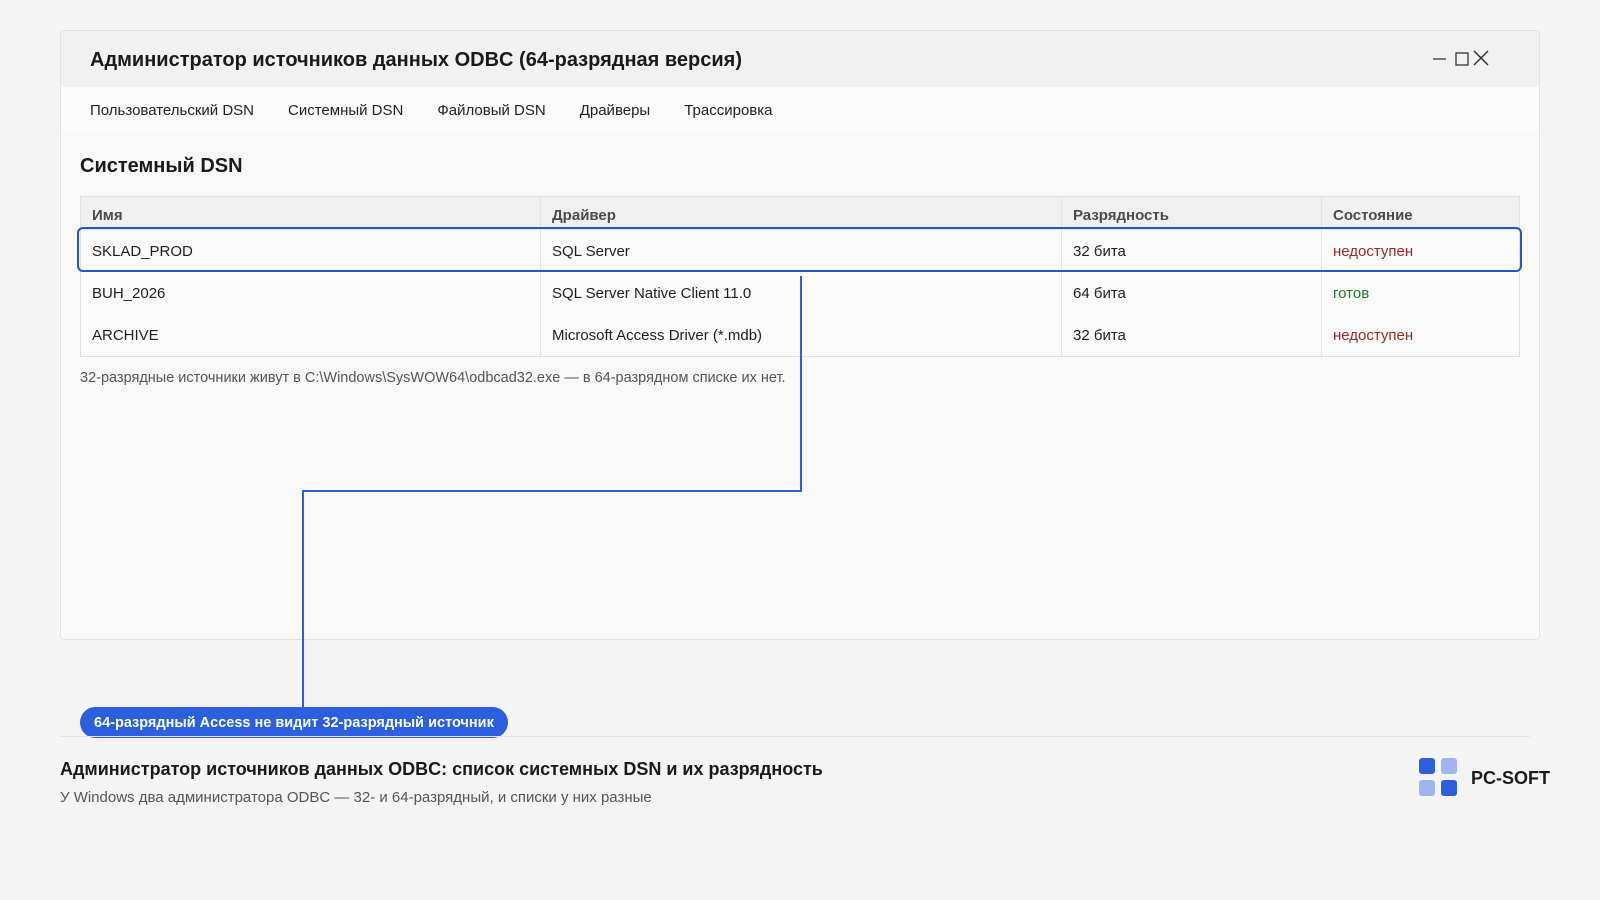 This screenshot has width=1600, height=900. Describe the element at coordinates (311, 251) in the screenshot. I see `dsn-name-cell: SKLAD_PROD` at that location.